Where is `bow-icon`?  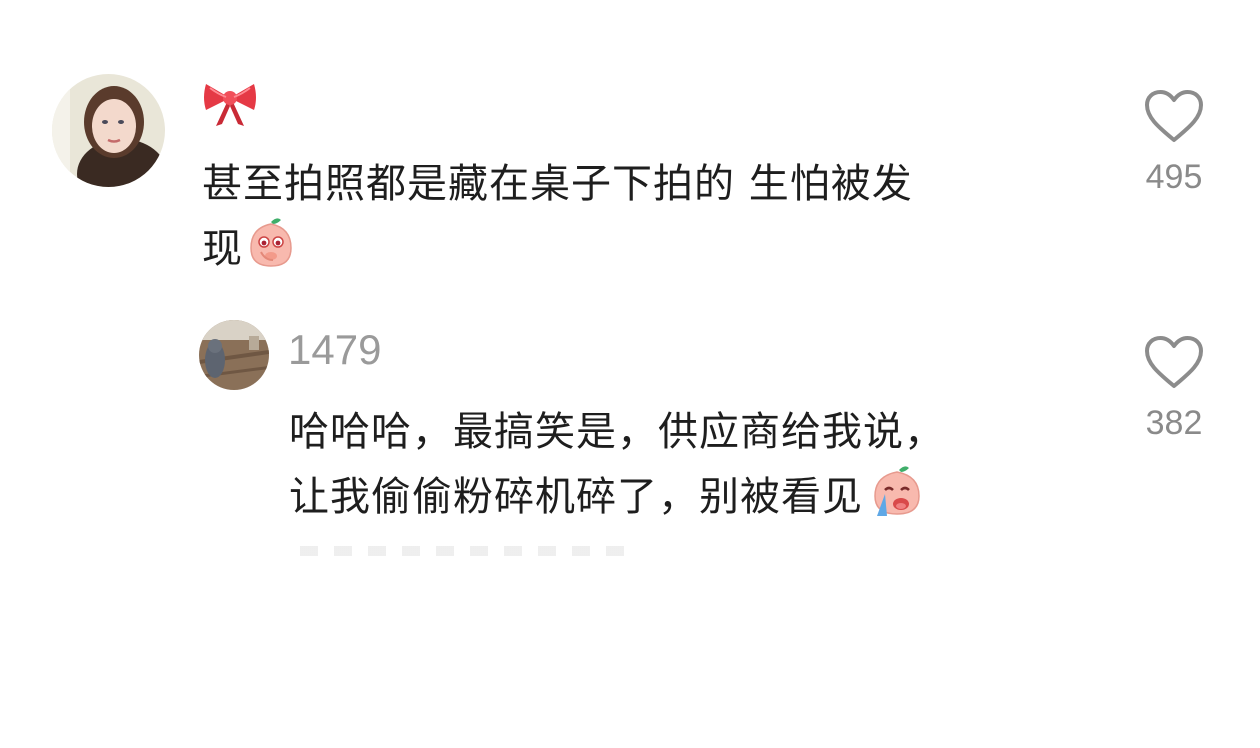
bow-icon is located at coordinates (230, 105).